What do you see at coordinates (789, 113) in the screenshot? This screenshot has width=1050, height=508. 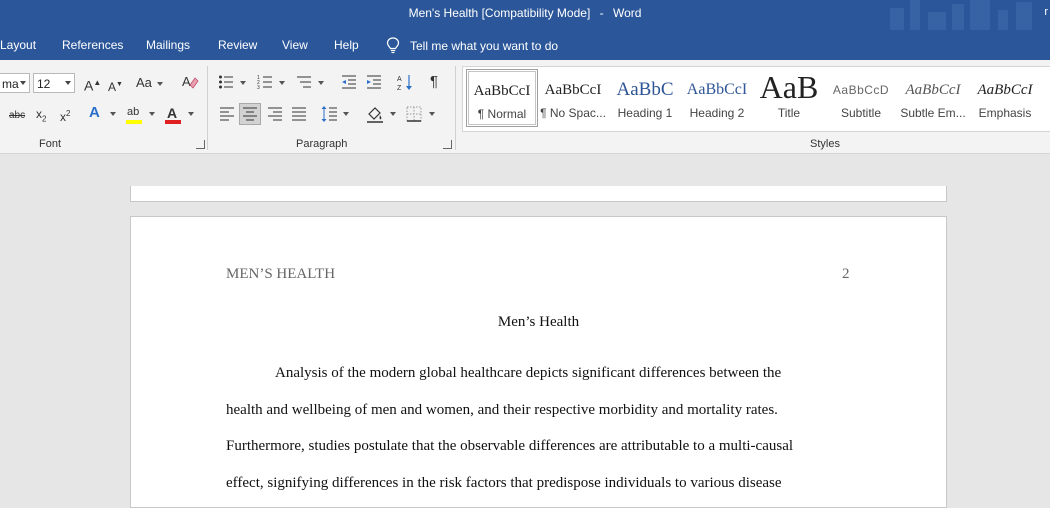 I see `style-name: Title` at bounding box center [789, 113].